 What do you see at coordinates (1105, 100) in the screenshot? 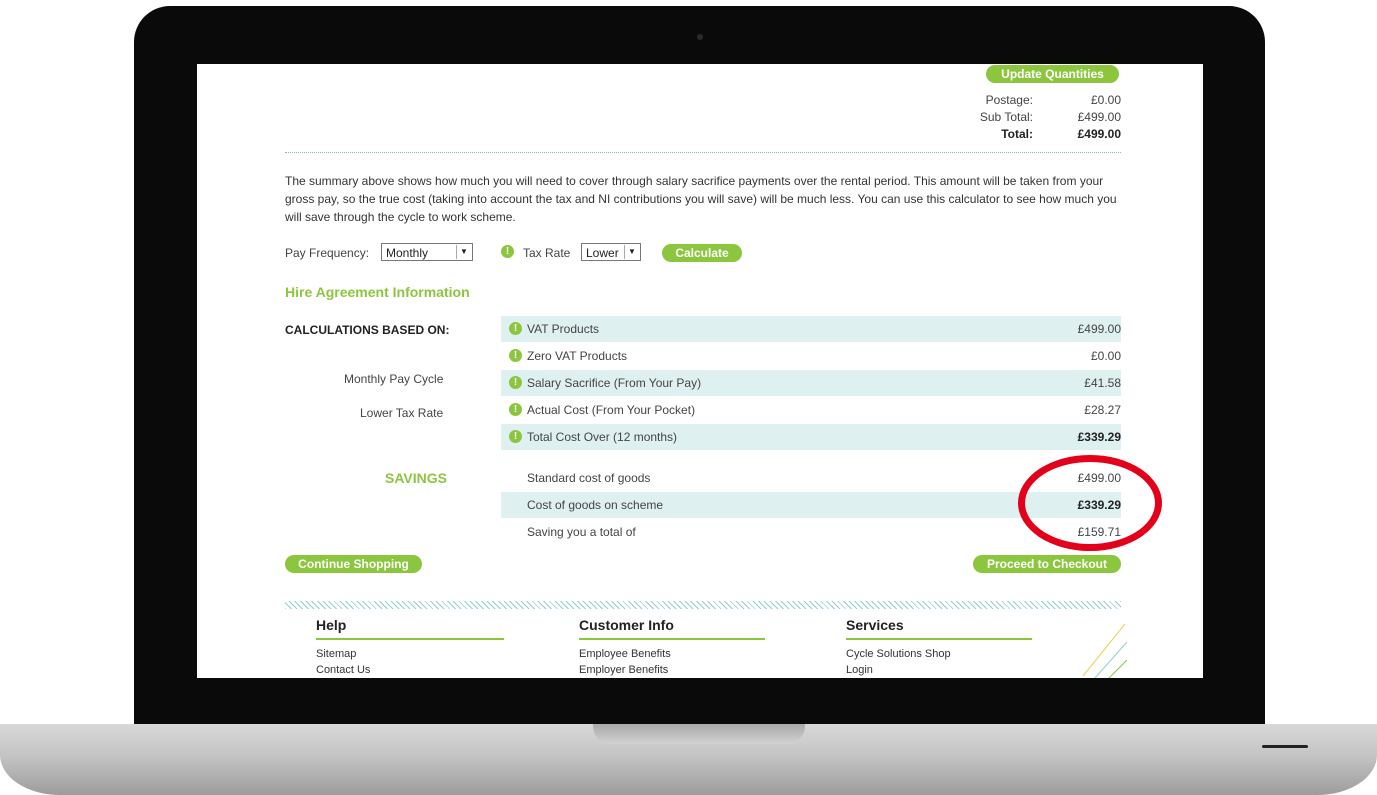
I see `postage-value: £0.00` at bounding box center [1105, 100].